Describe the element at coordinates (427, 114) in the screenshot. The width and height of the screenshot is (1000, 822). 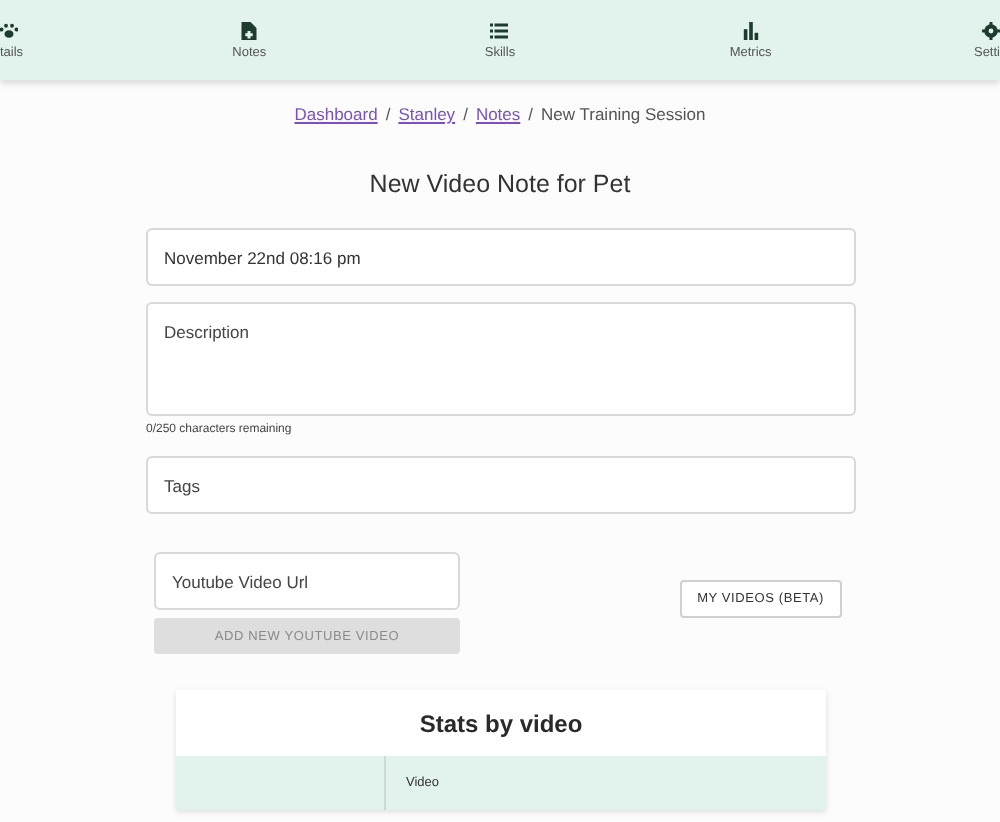
I see `breadcrumb-link: Stanley` at that location.